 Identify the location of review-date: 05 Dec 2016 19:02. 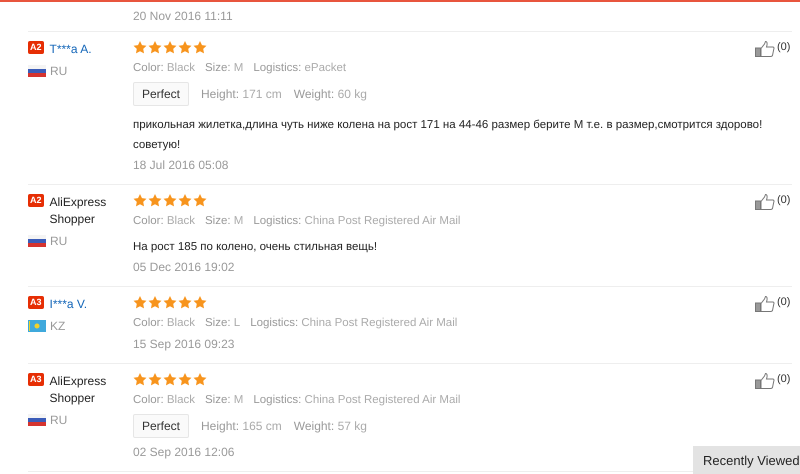
(183, 267).